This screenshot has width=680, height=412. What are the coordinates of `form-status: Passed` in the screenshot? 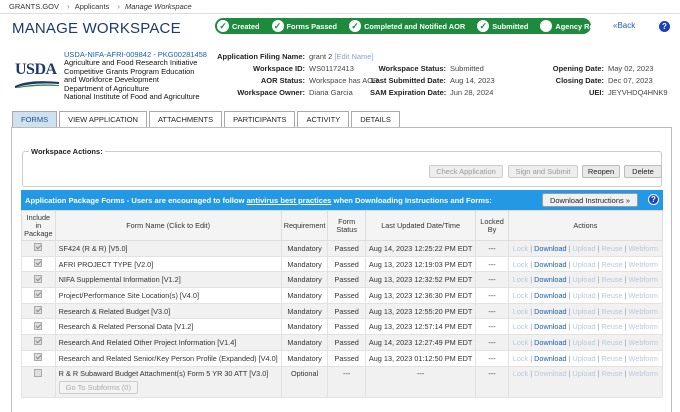 It's located at (346, 311).